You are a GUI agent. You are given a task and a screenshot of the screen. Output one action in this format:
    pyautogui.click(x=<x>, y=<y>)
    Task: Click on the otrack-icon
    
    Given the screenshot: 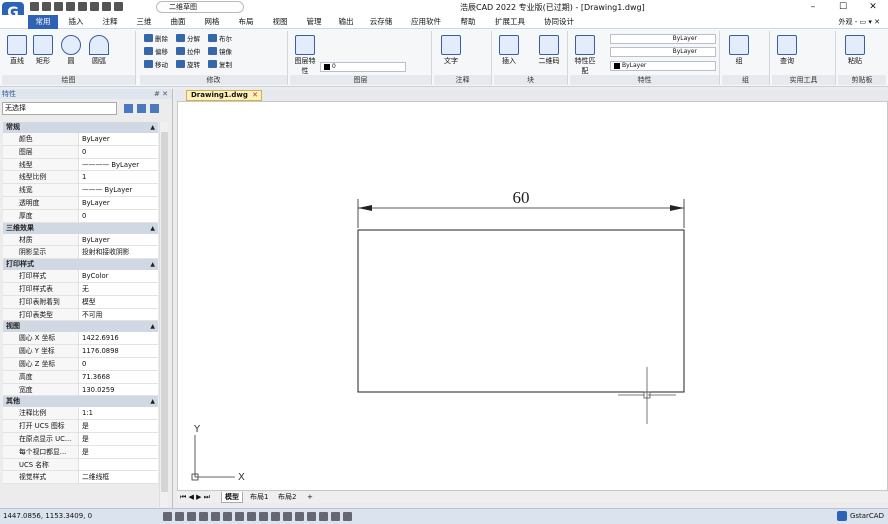 What is the action you would take?
    pyautogui.click(x=227, y=516)
    